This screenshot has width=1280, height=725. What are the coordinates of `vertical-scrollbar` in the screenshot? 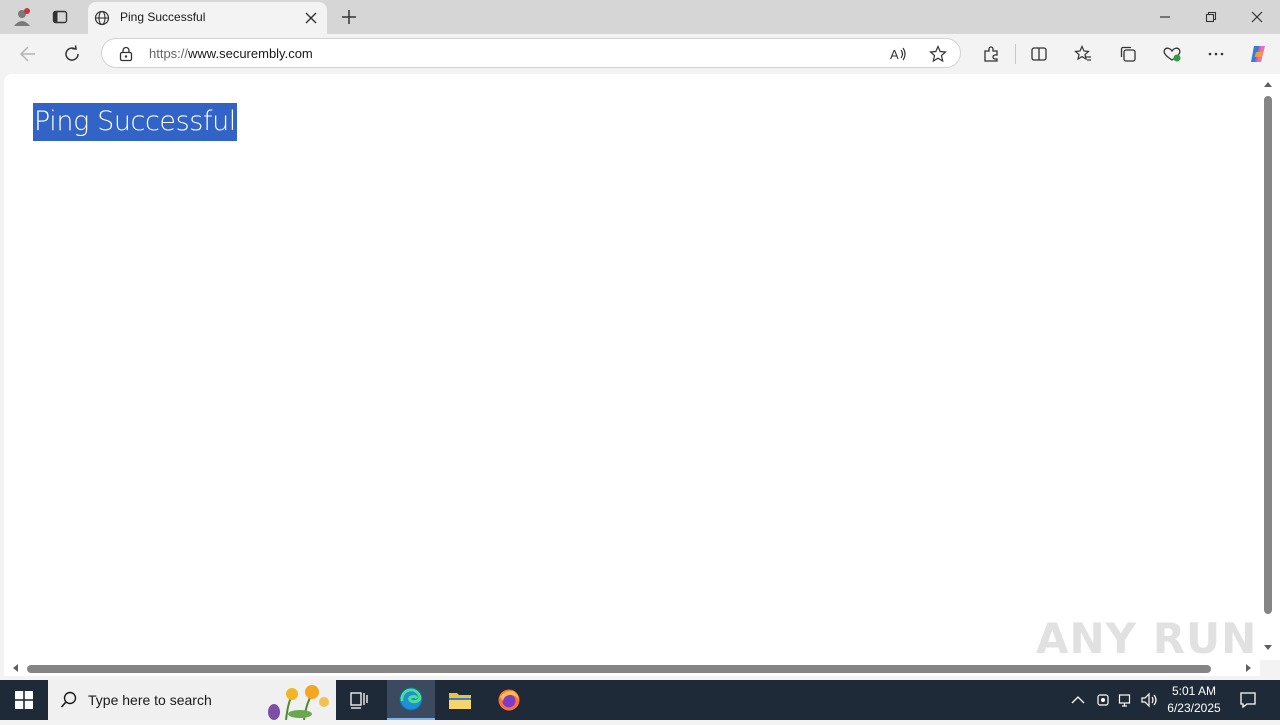 It's located at (1270, 367).